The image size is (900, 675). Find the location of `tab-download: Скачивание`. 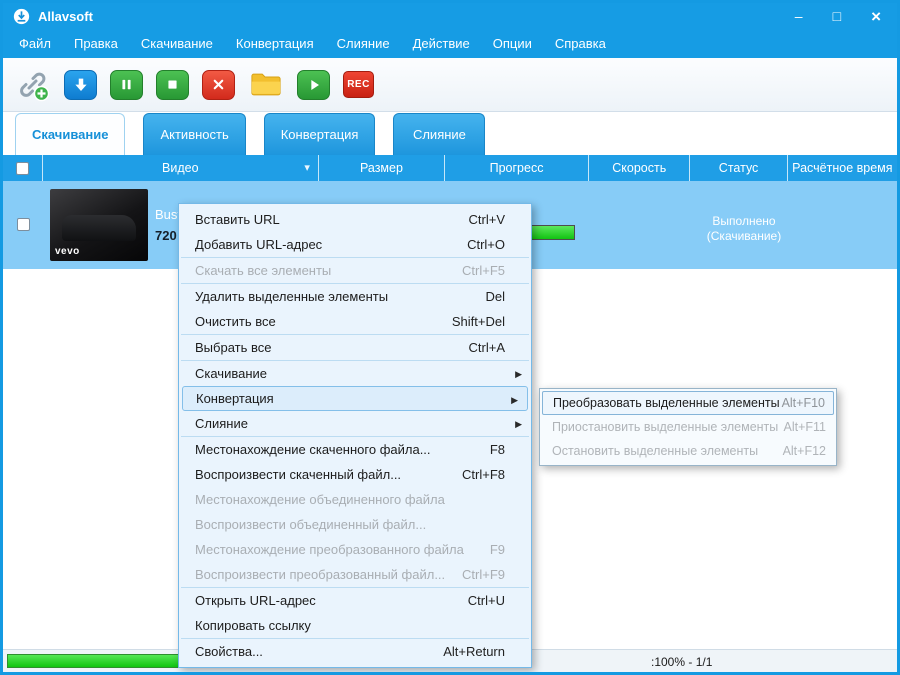

tab-download: Скачивание is located at coordinates (70, 134).